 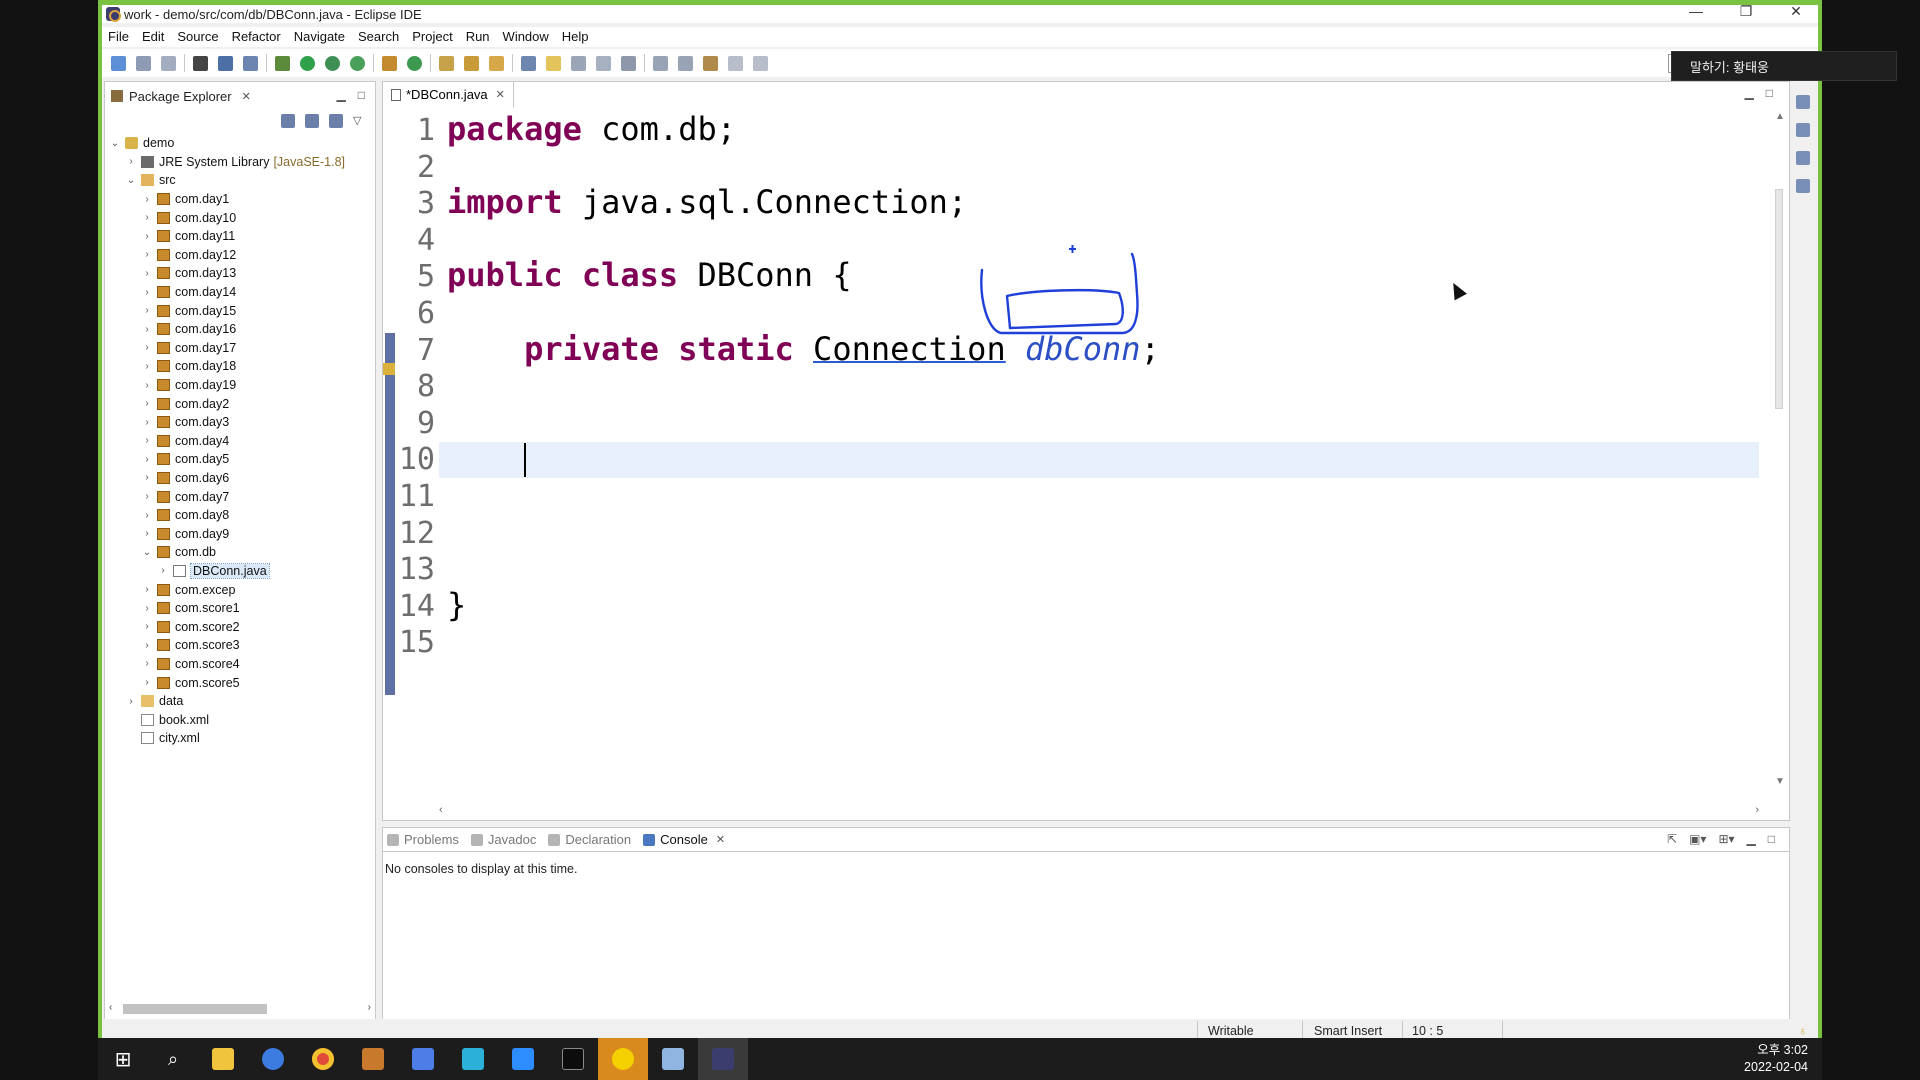 What do you see at coordinates (123, 1059) in the screenshot?
I see `start-button: ⊞` at bounding box center [123, 1059].